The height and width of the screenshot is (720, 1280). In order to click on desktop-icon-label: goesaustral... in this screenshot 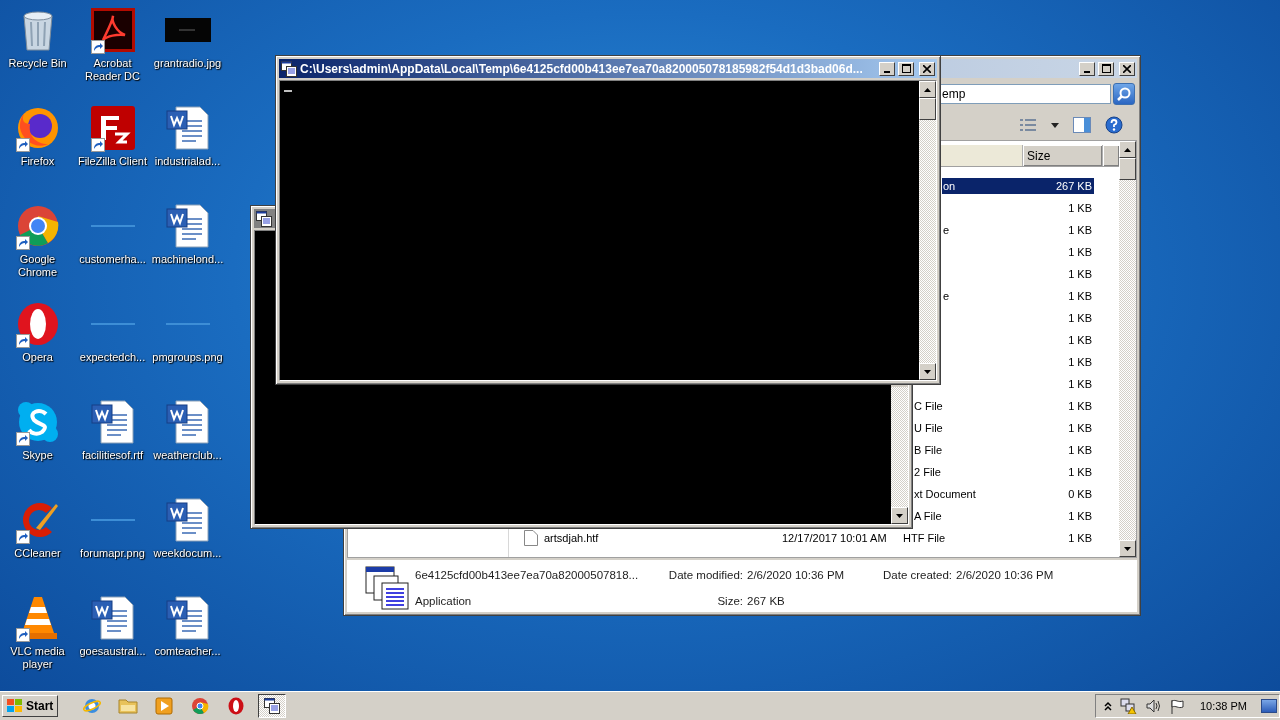, I will do `click(112, 651)`.